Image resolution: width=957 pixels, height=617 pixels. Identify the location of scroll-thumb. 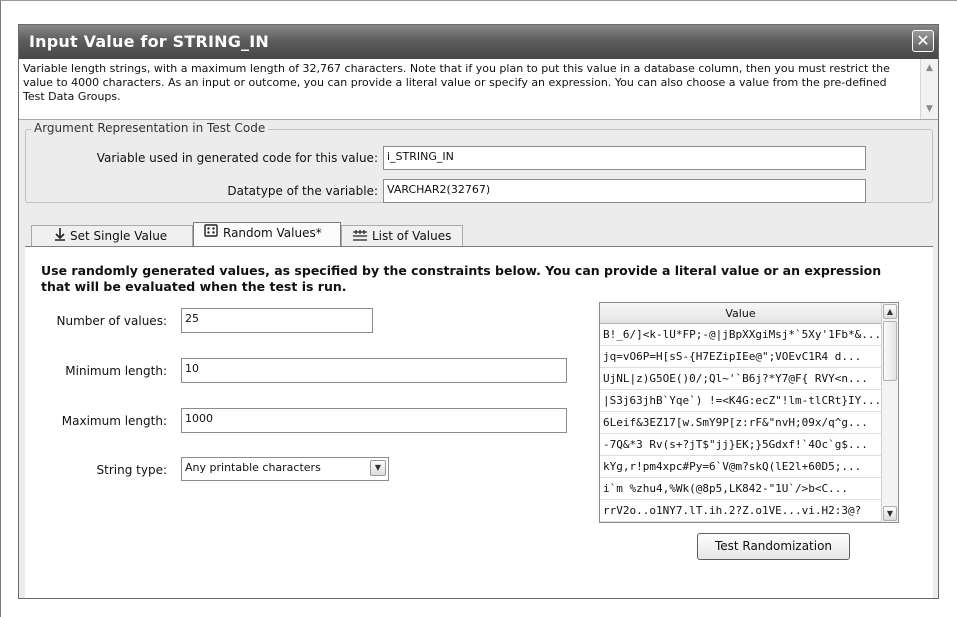
(890, 351).